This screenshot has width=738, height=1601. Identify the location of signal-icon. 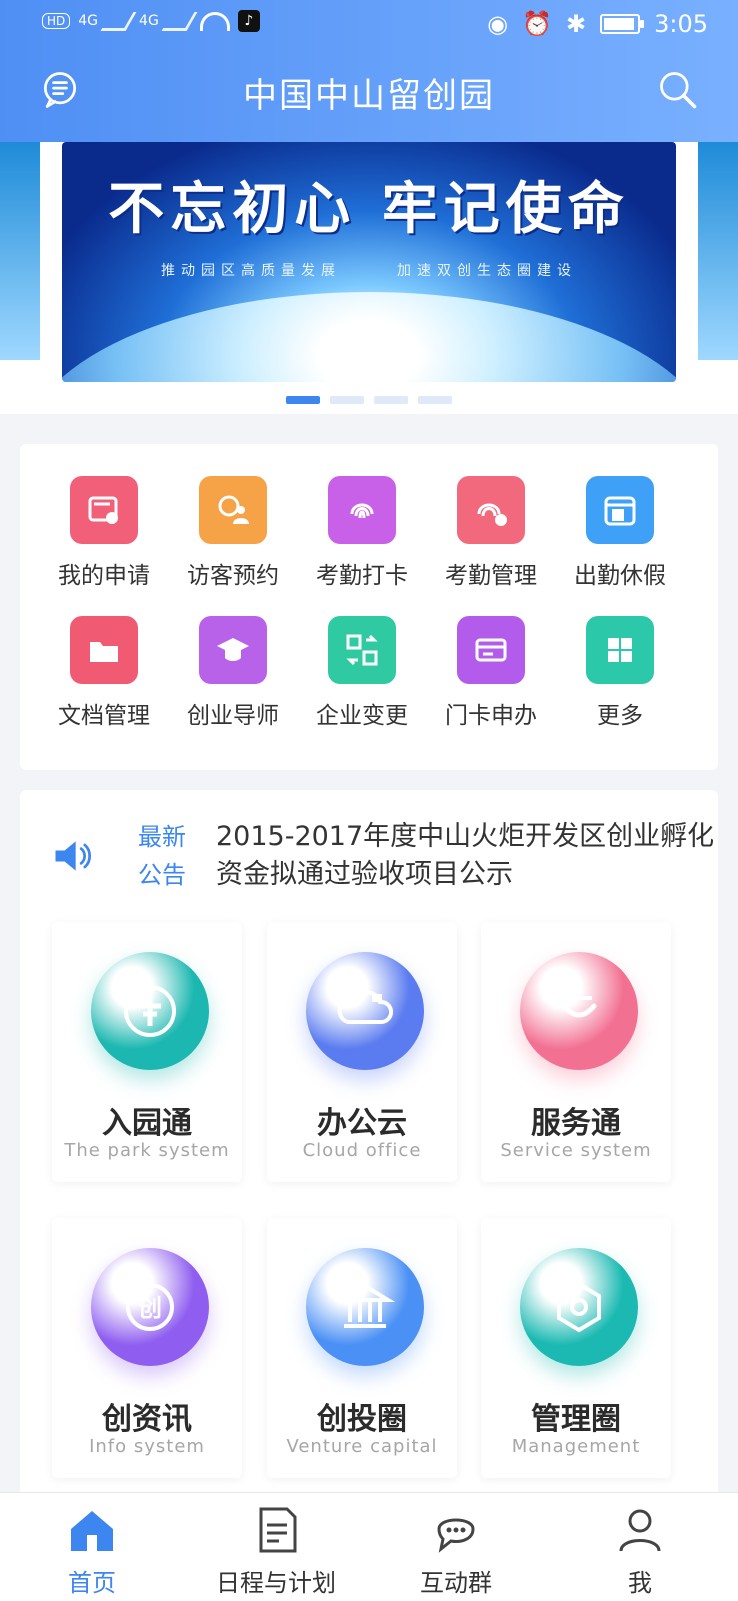
(118, 21).